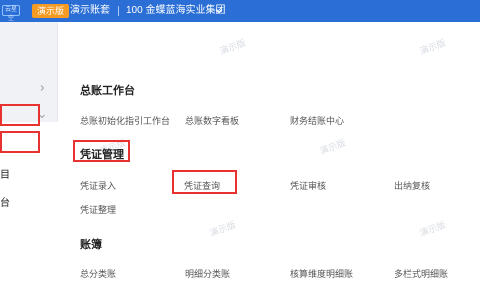  I want to click on highlight-box-sidebar-menu, so click(20, 115).